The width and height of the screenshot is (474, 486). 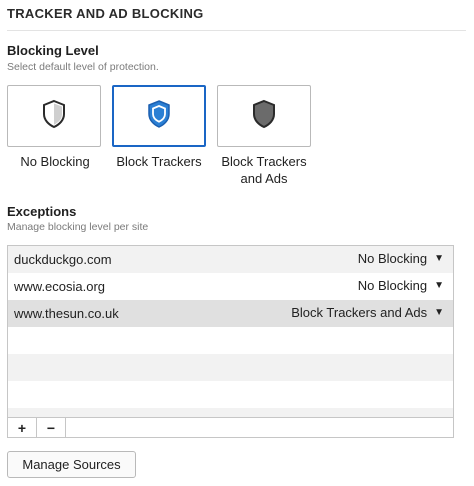 I want to click on shield-blue-icon, so click(x=159, y=116).